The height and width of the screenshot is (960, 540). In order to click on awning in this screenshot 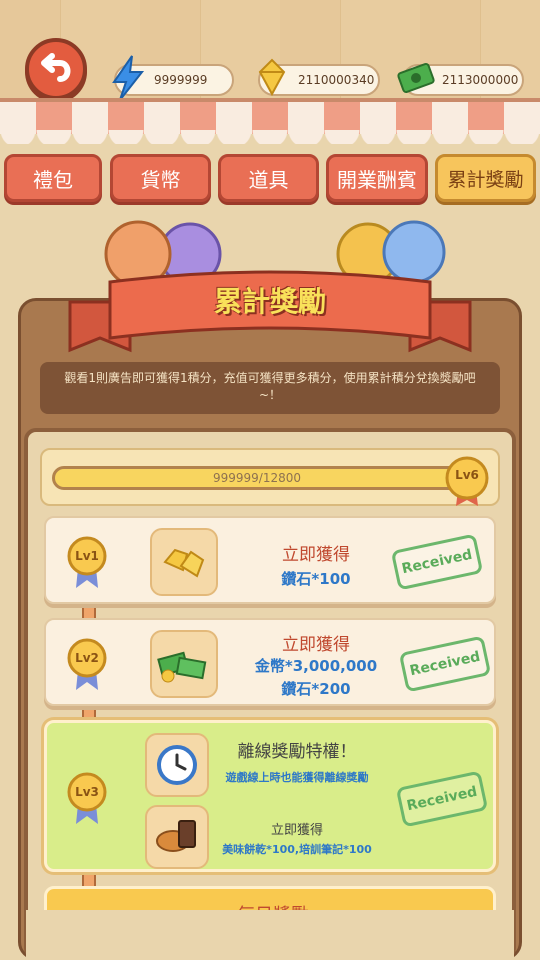, I will do `click(270, 121)`.